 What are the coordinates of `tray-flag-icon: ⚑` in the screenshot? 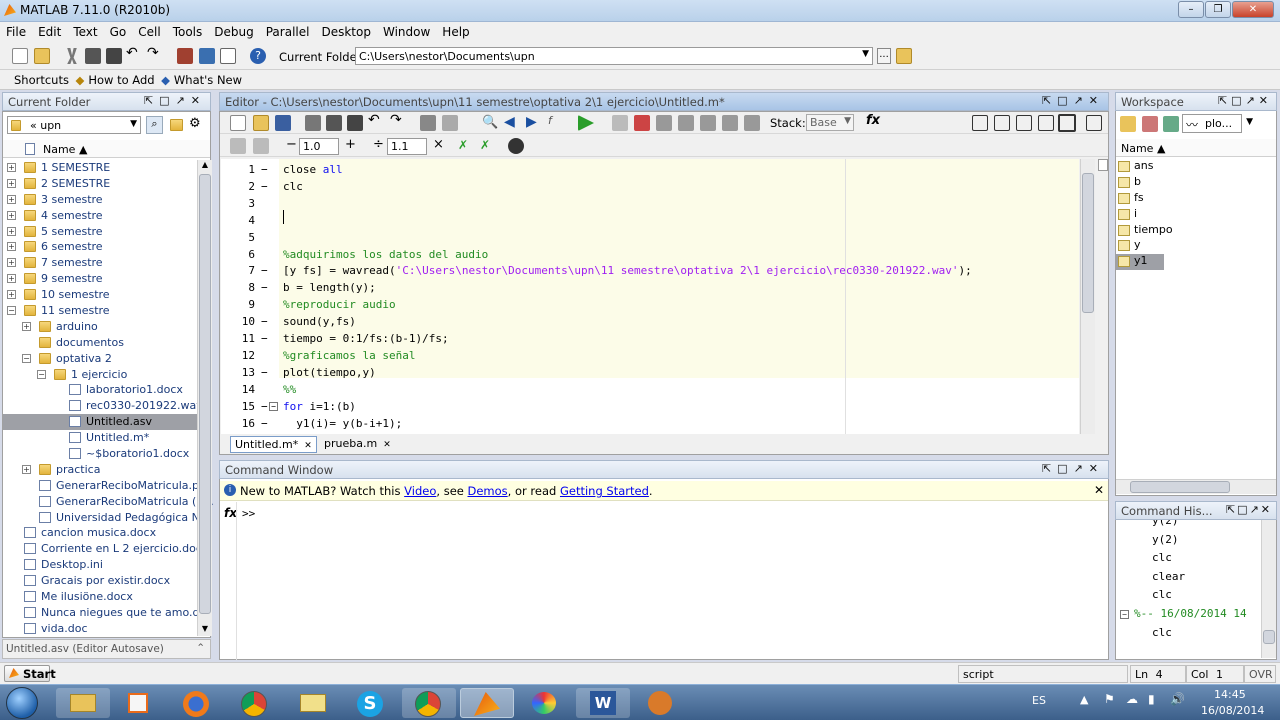 It's located at (1109, 699).